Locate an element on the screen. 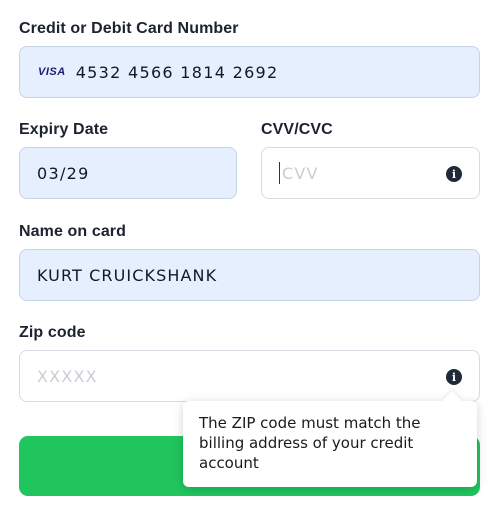 The width and height of the screenshot is (496, 512). expiry-label: Expiry Date is located at coordinates (64, 129).